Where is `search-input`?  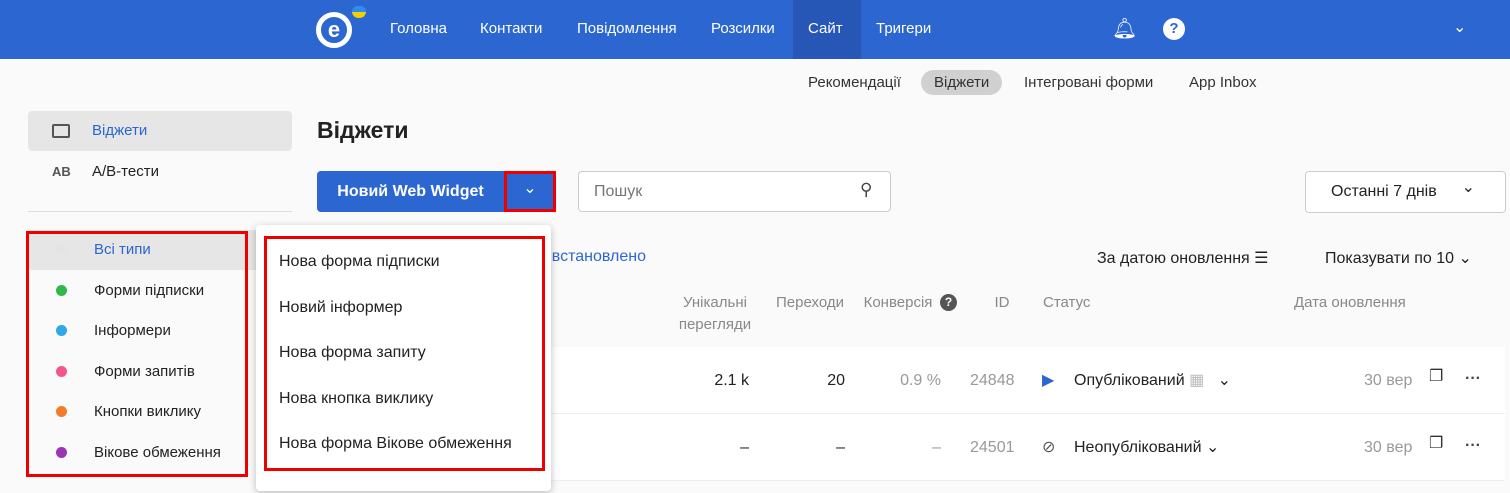 search-input is located at coordinates (734, 191).